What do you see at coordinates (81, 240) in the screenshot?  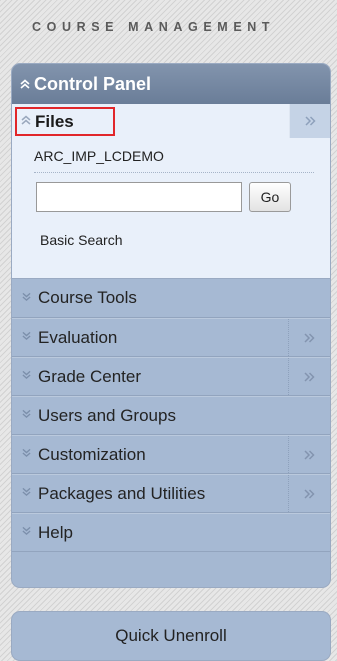 I see `basic-search-link: Basic Search` at bounding box center [81, 240].